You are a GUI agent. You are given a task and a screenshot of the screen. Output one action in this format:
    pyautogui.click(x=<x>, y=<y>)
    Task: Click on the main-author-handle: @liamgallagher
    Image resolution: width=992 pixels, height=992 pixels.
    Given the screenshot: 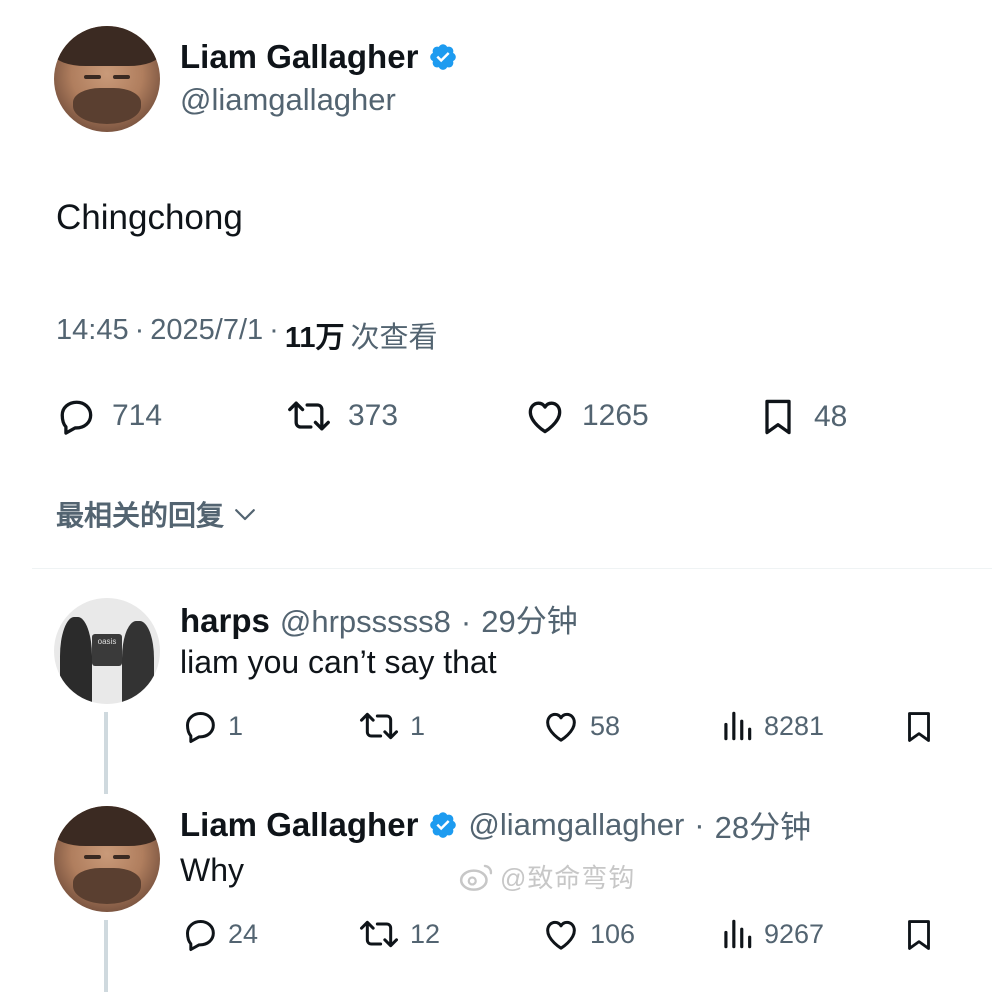 What is the action you would take?
    pyautogui.click(x=288, y=100)
    